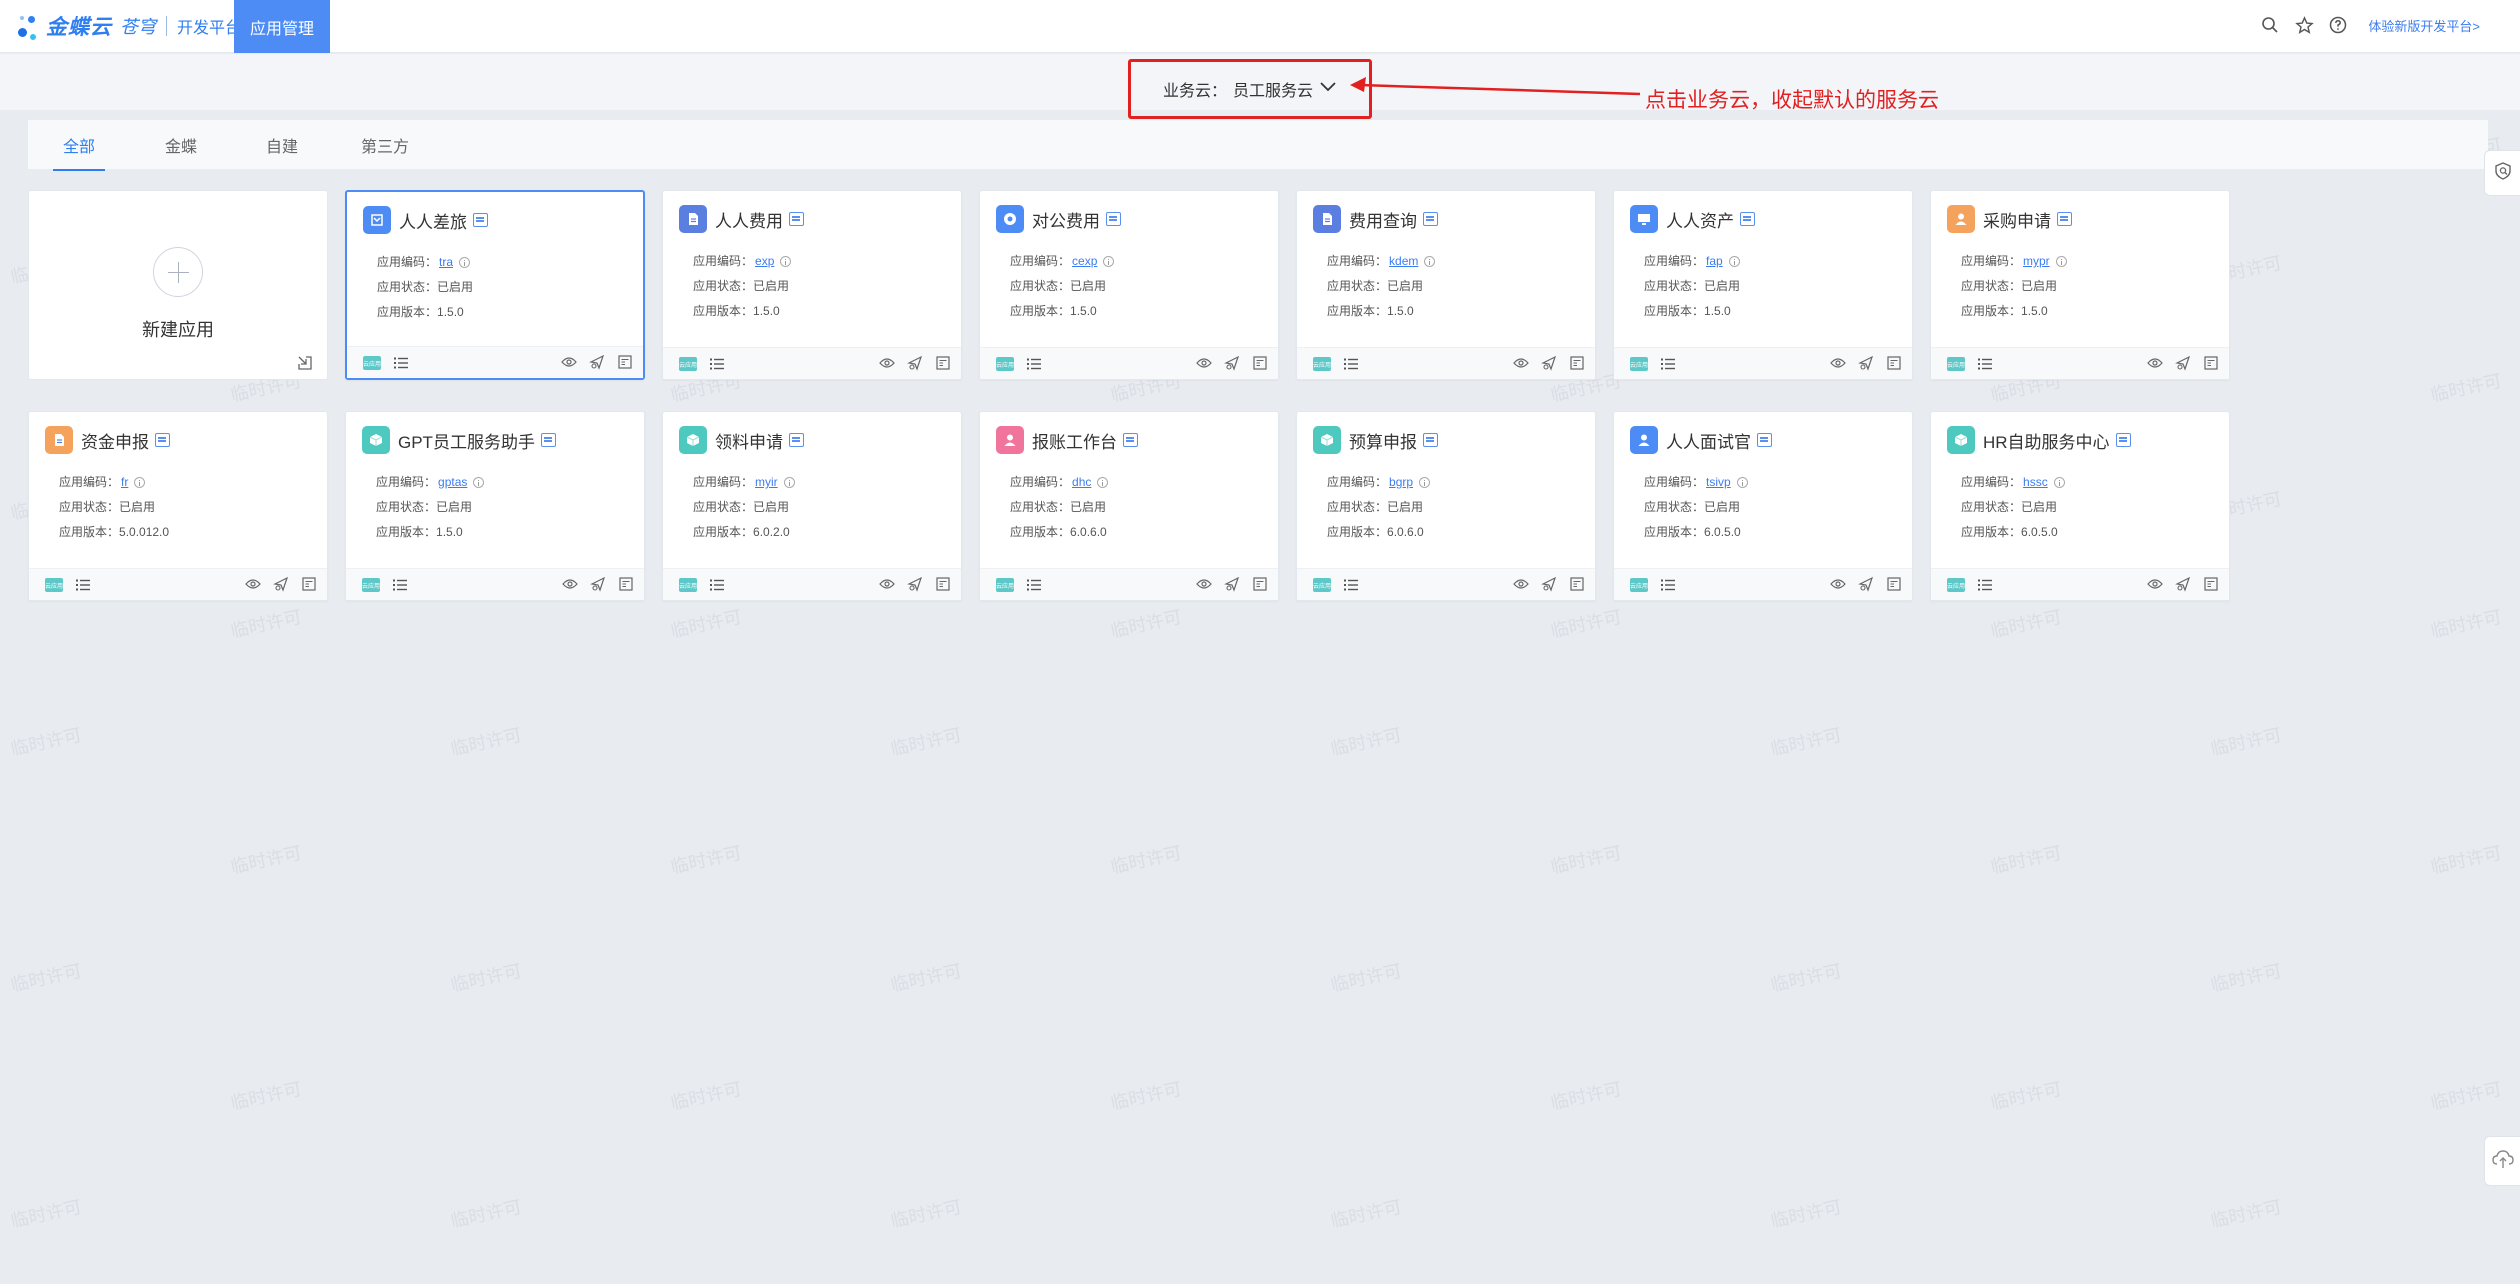 This screenshot has height=1284, width=2520. I want to click on app-card: 报账工作台 应用编码： dhc 应用状态： 已启用 应用版本： 6.0.6.0 云应用, so click(1129, 506).